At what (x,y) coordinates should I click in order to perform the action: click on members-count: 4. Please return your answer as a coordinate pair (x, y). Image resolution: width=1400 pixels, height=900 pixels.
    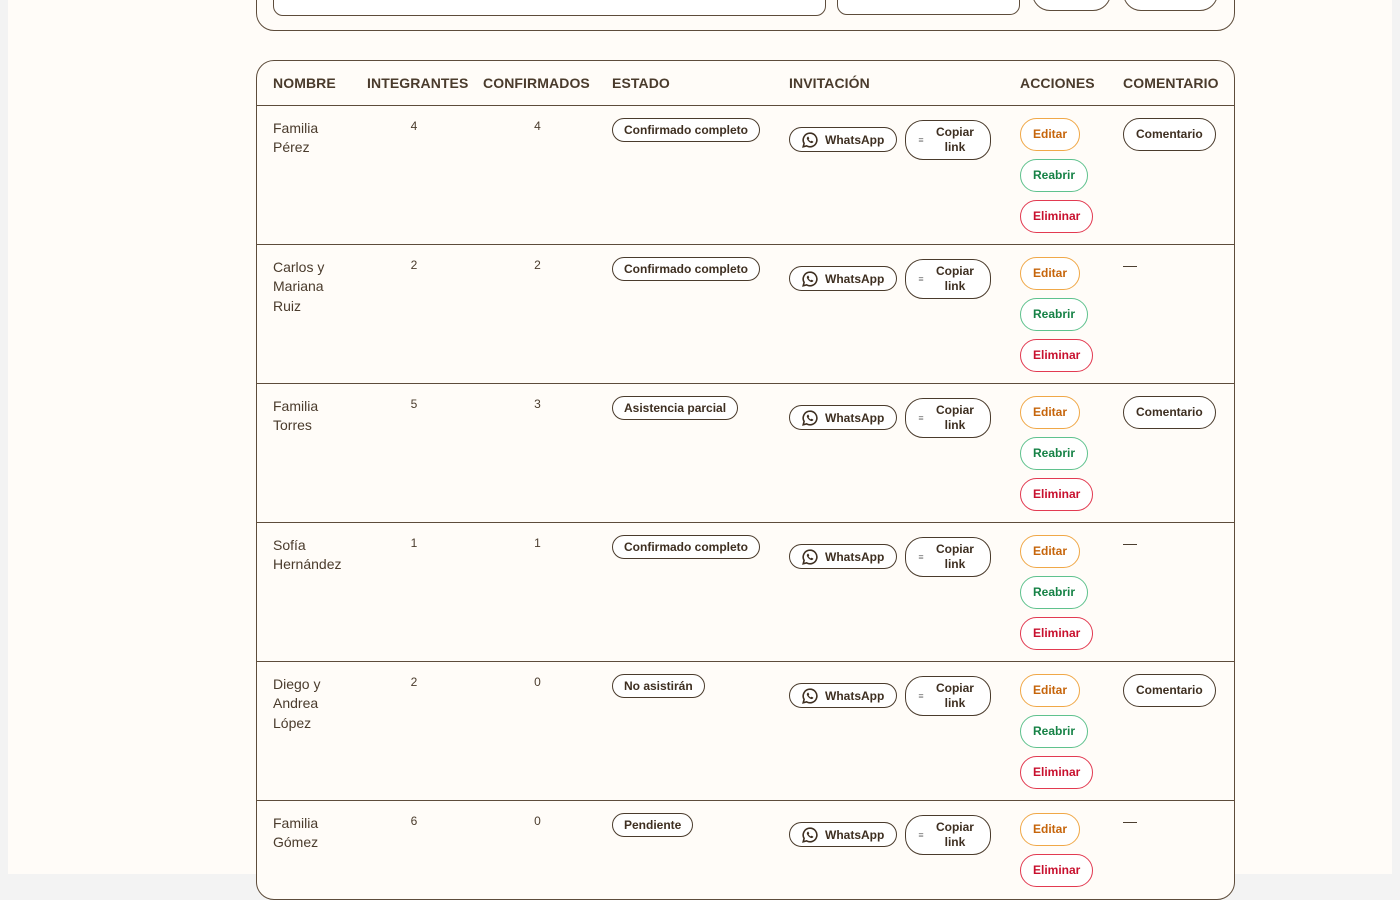
    Looking at the image, I should click on (414, 175).